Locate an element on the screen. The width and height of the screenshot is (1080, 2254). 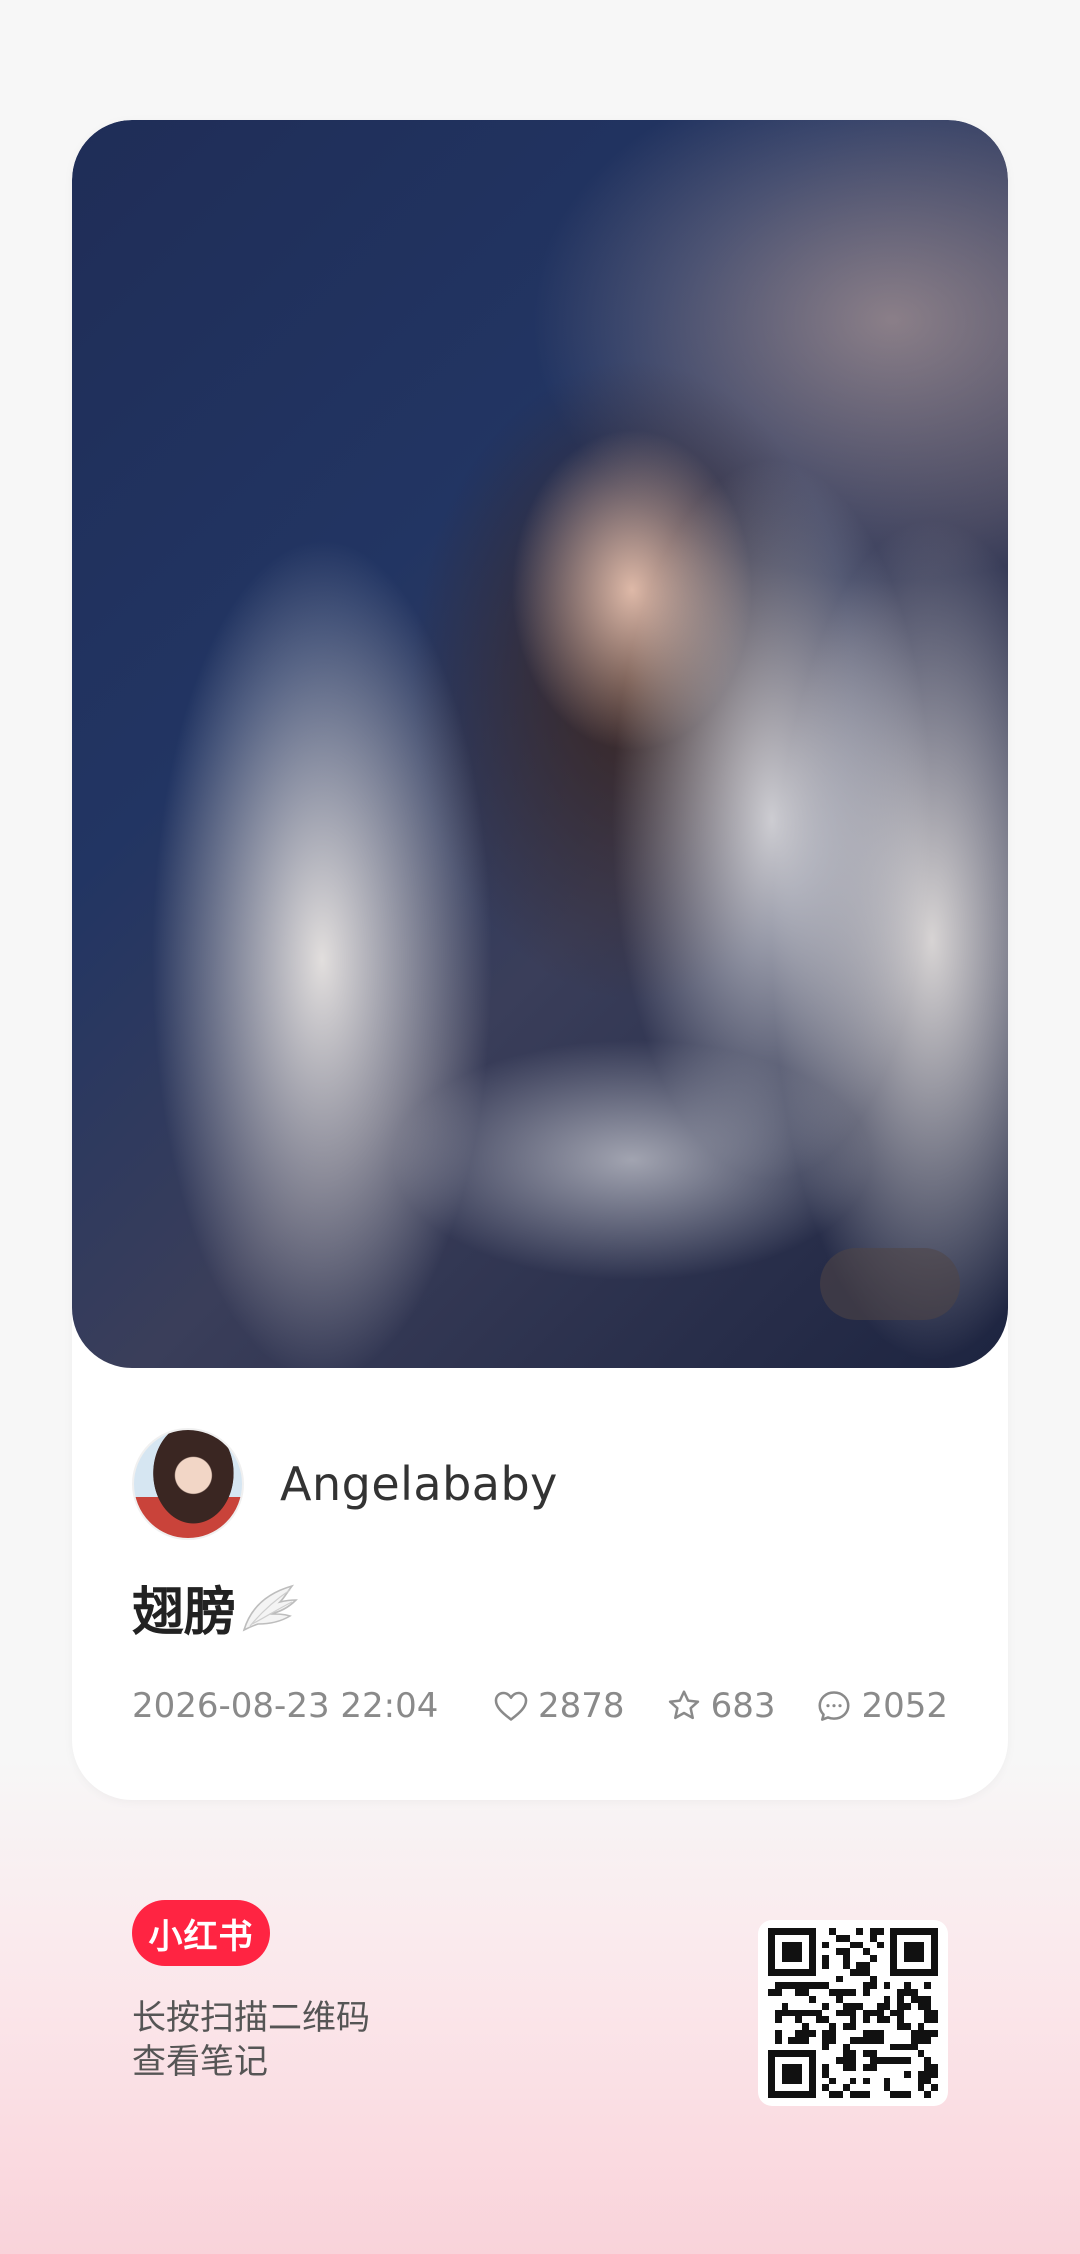
qr-code is located at coordinates (853, 2013).